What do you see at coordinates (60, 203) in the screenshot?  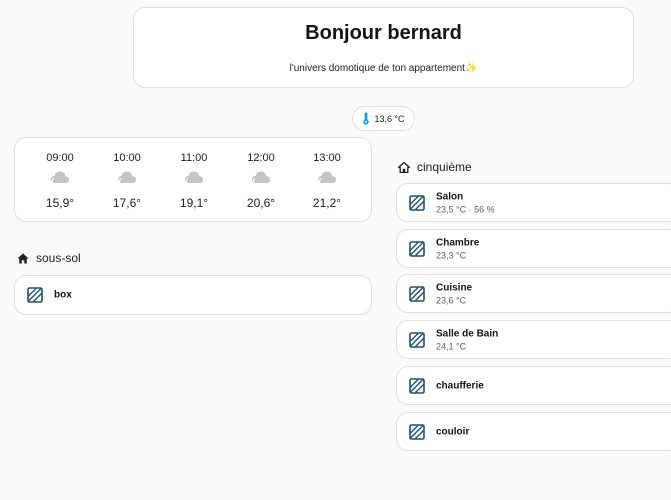 I see `forecast-temperature: 15,9°` at bounding box center [60, 203].